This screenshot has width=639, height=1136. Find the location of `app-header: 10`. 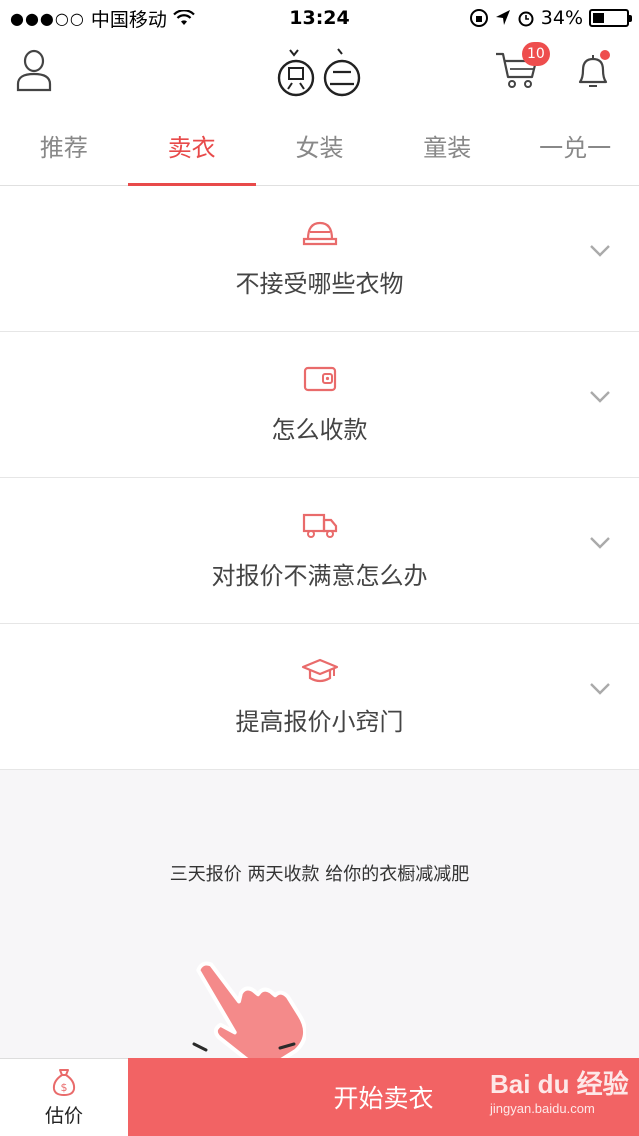

app-header: 10 is located at coordinates (319, 74).